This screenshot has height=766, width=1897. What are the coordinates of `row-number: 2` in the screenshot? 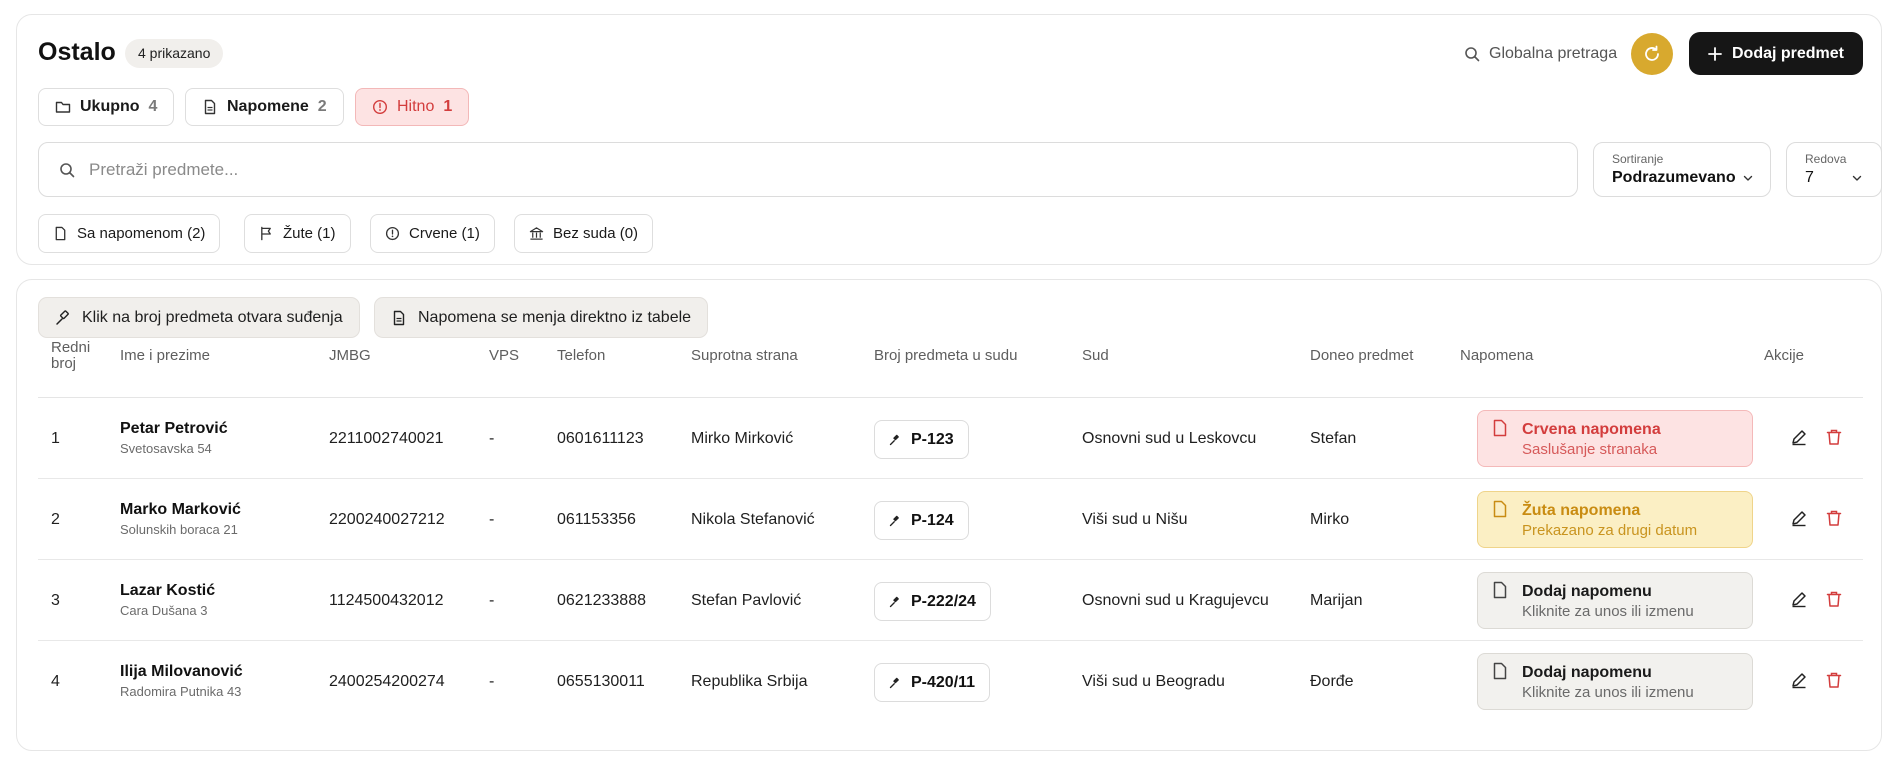 It's located at (55, 519).